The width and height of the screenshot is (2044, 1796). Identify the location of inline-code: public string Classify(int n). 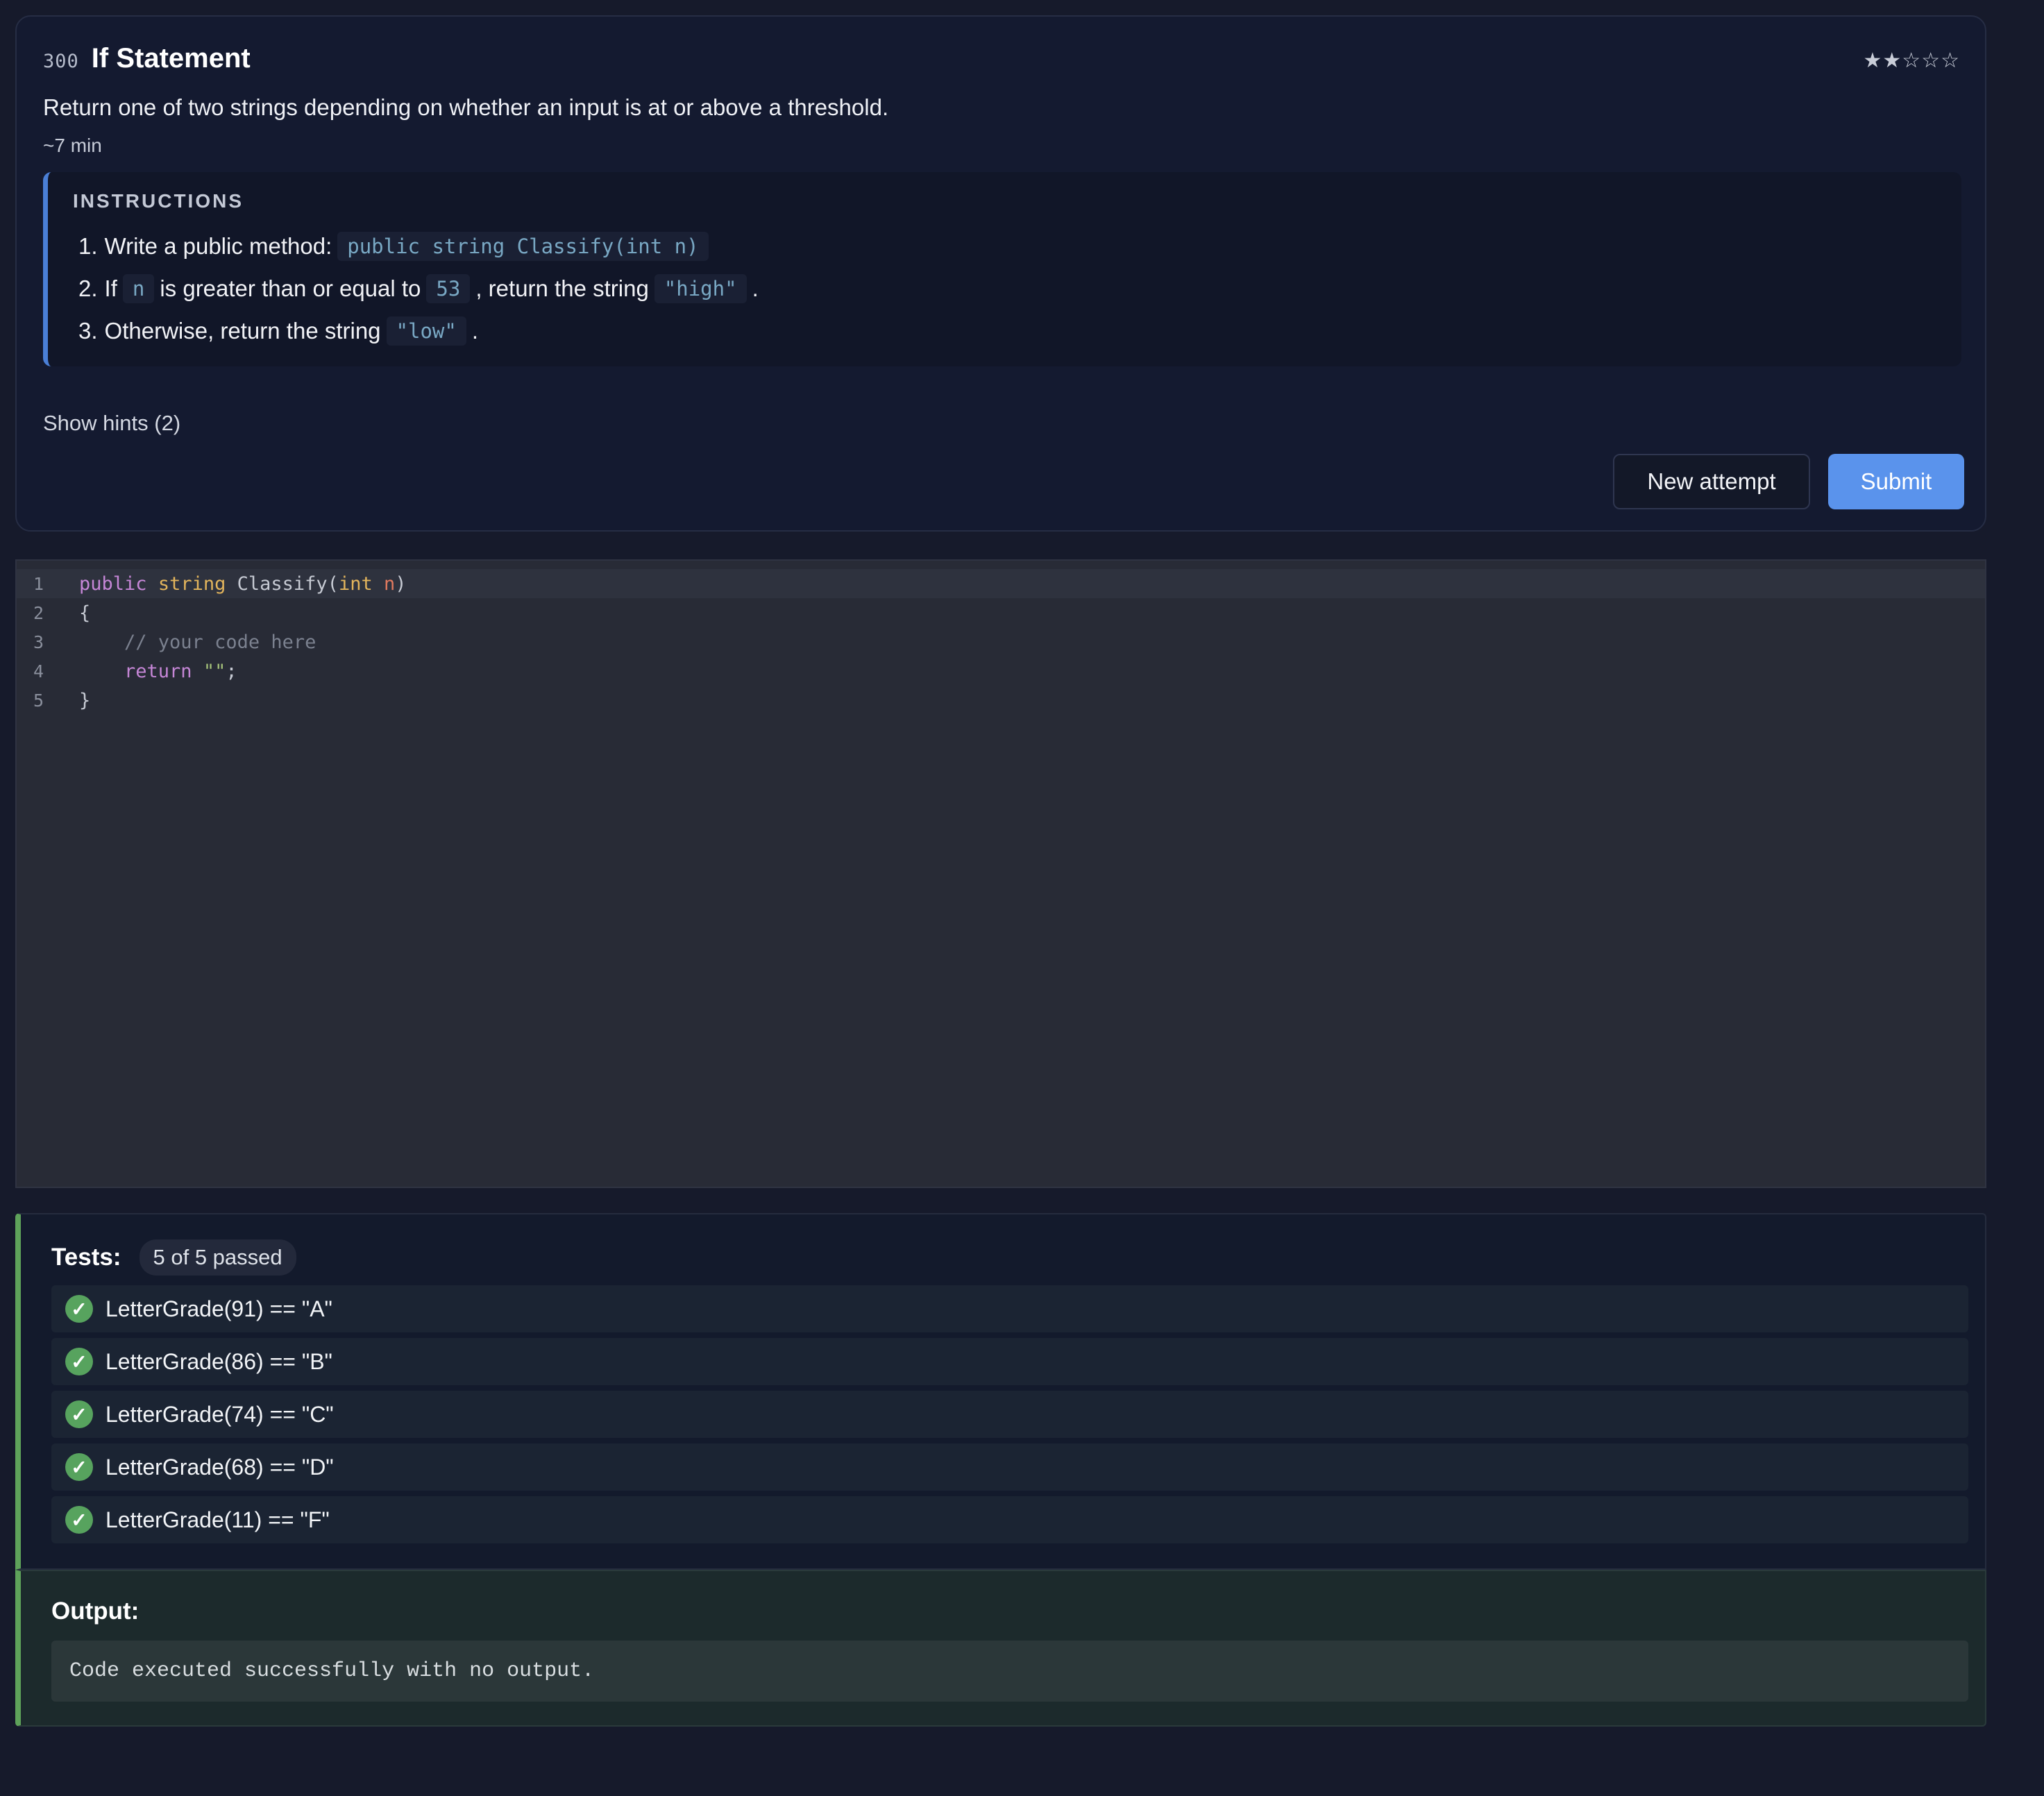
(523, 246).